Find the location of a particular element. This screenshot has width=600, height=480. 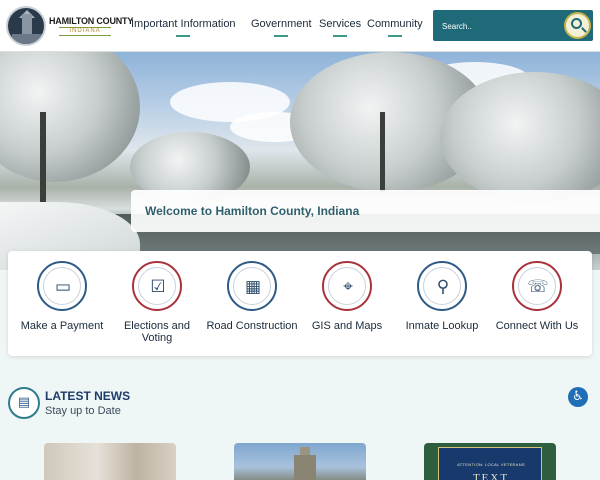

phone-chat-icon: ☏ is located at coordinates (538, 287).